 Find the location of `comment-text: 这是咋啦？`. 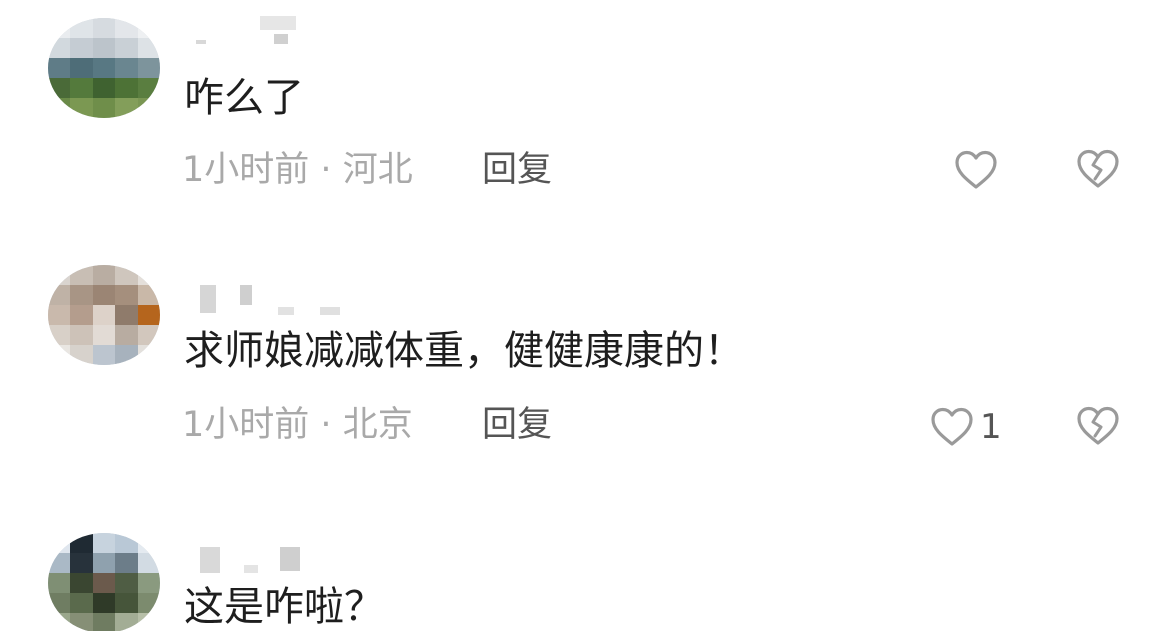

comment-text: 这是咋啦？ is located at coordinates (284, 607).